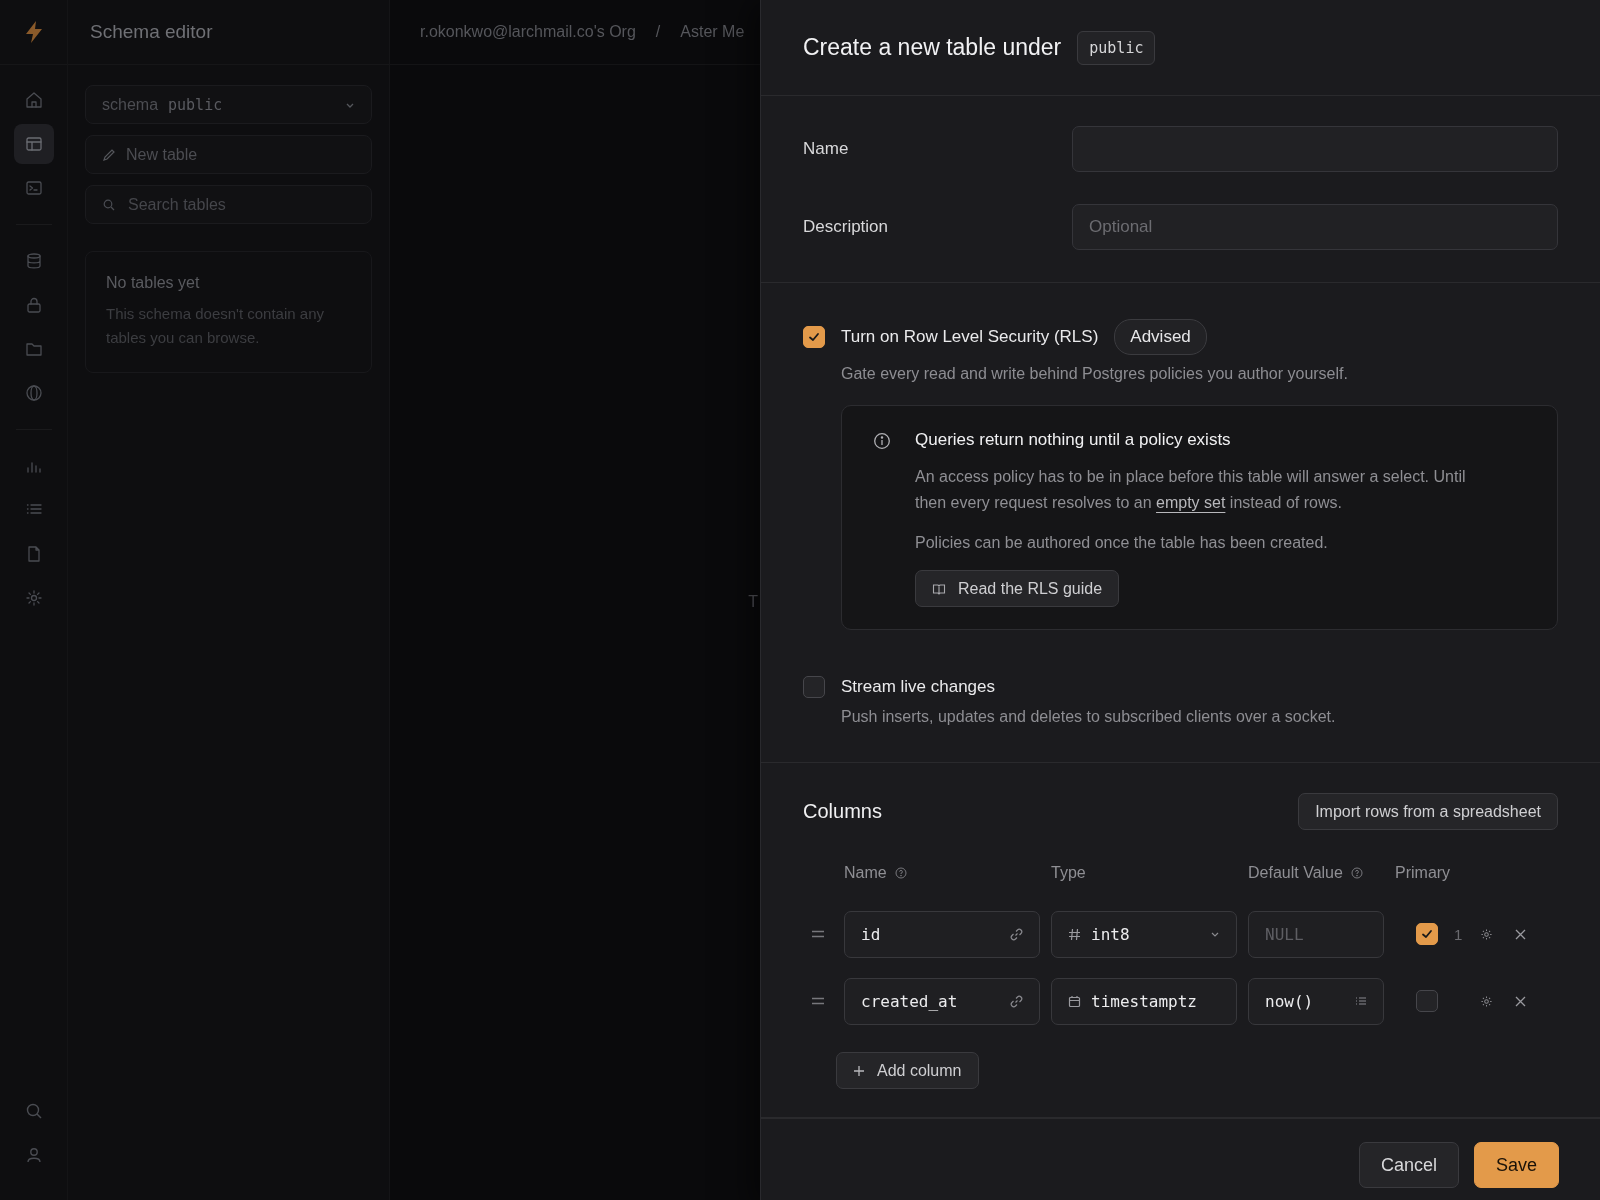  I want to click on book-icon, so click(939, 588).